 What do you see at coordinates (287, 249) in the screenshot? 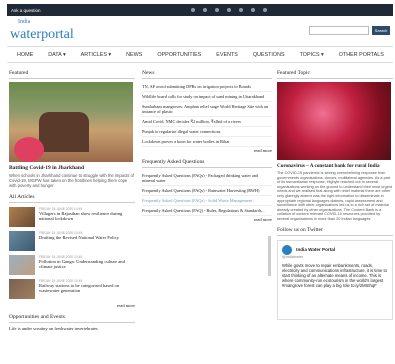
I see `avatar` at bounding box center [287, 249].